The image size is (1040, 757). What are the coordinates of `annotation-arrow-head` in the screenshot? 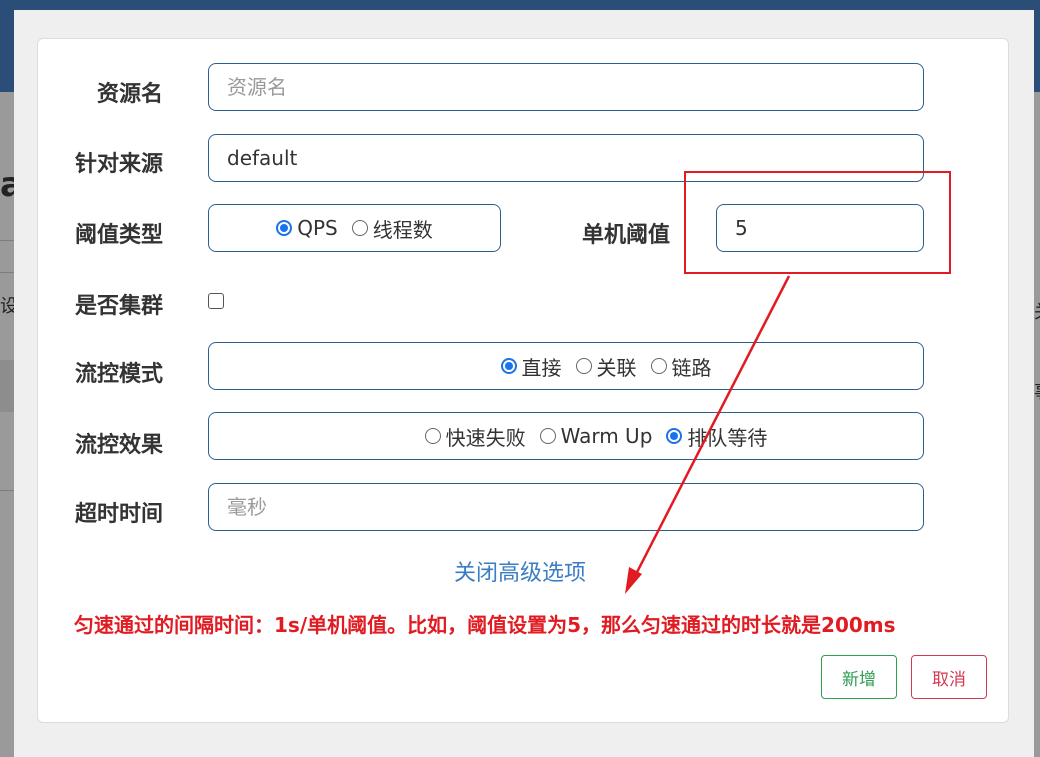 It's located at (633, 580).